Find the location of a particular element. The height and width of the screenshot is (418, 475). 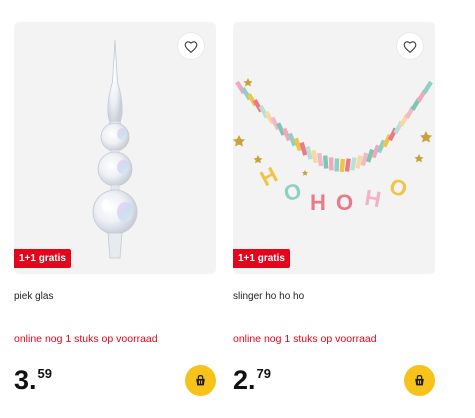

product-price: 2. 79 is located at coordinates (252, 380).